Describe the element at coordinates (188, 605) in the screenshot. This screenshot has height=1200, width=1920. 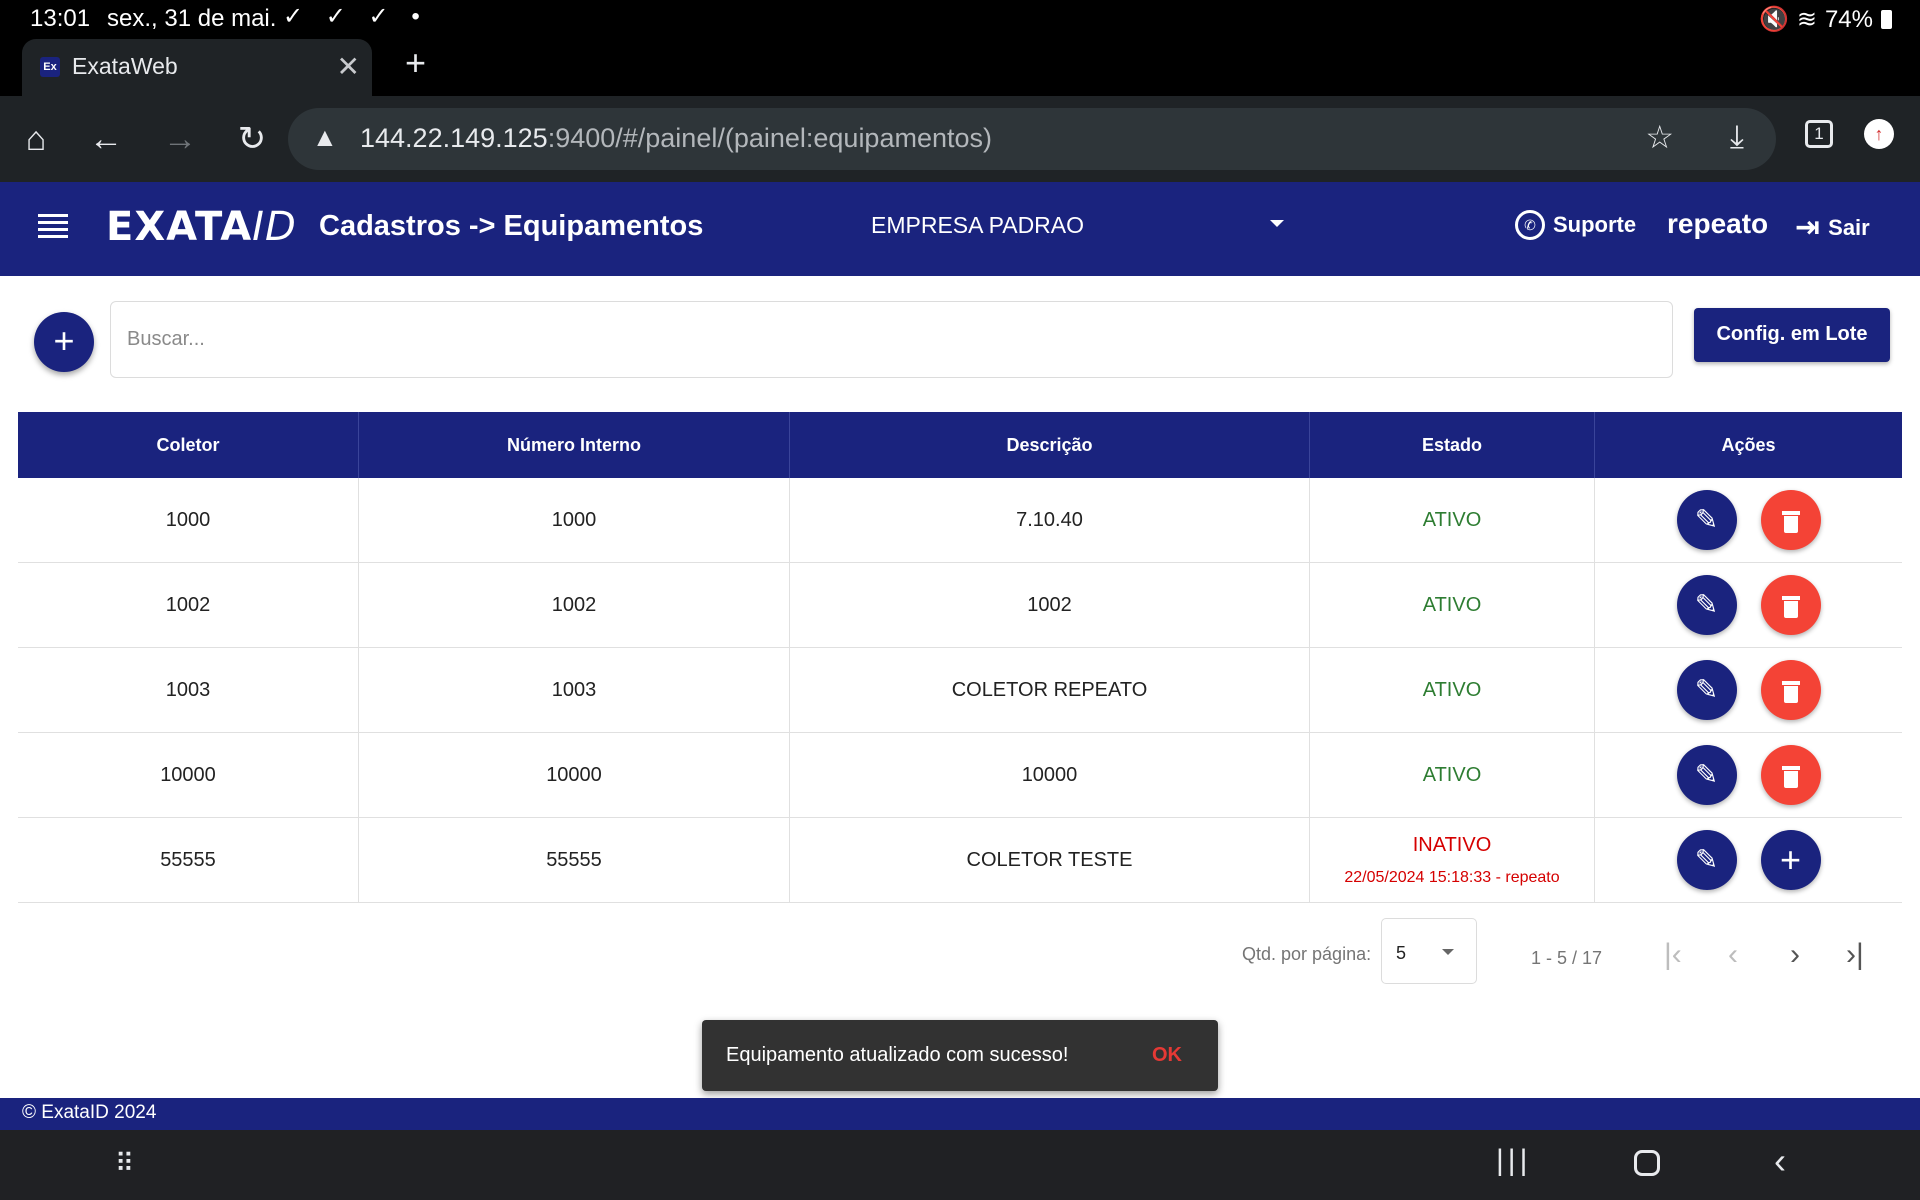
I see `cell-coletor: 1002` at that location.